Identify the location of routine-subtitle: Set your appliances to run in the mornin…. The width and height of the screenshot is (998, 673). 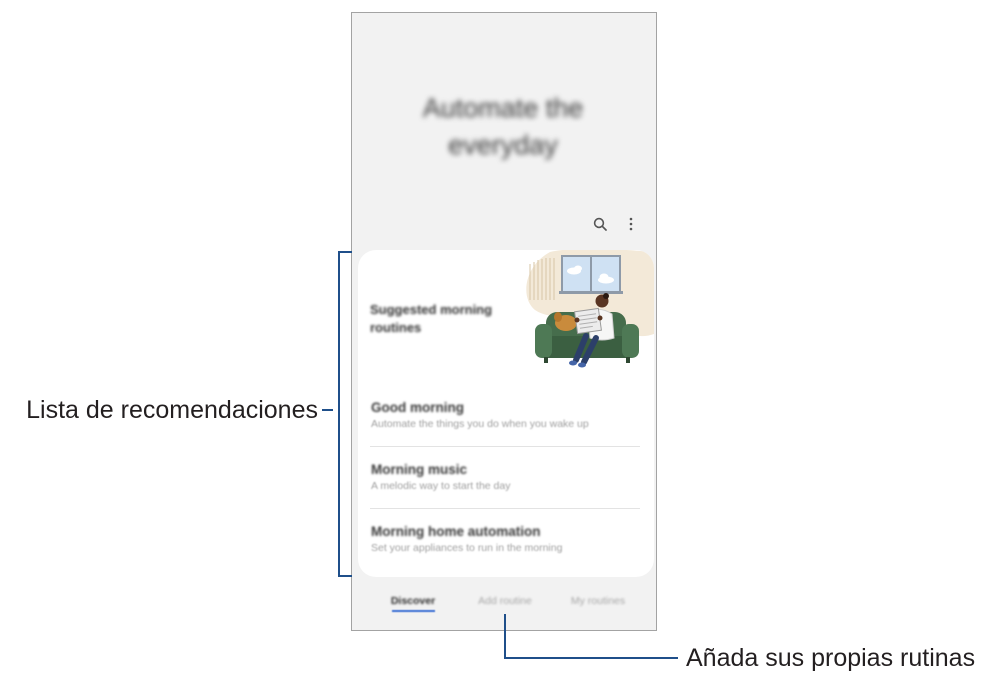
(467, 548).